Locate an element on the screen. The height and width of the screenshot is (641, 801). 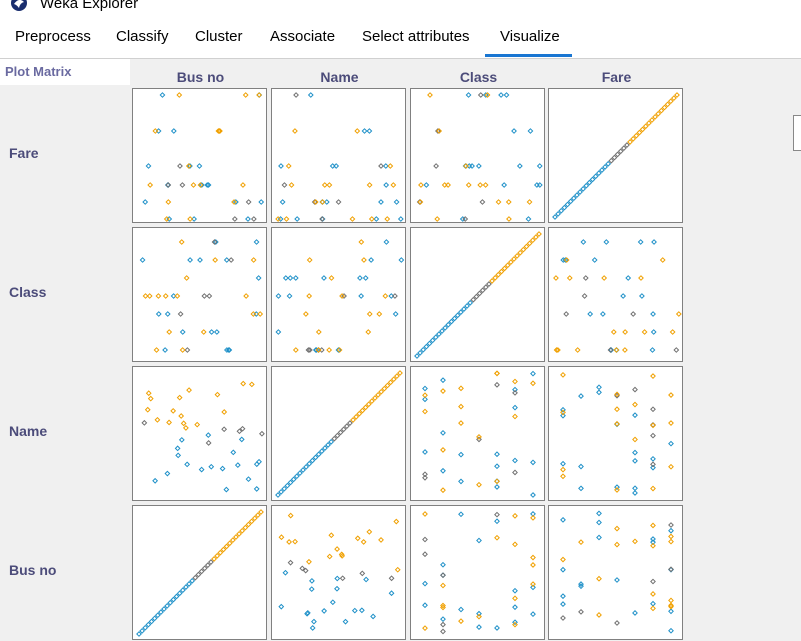
tab-associate: Associate is located at coordinates (302, 36).